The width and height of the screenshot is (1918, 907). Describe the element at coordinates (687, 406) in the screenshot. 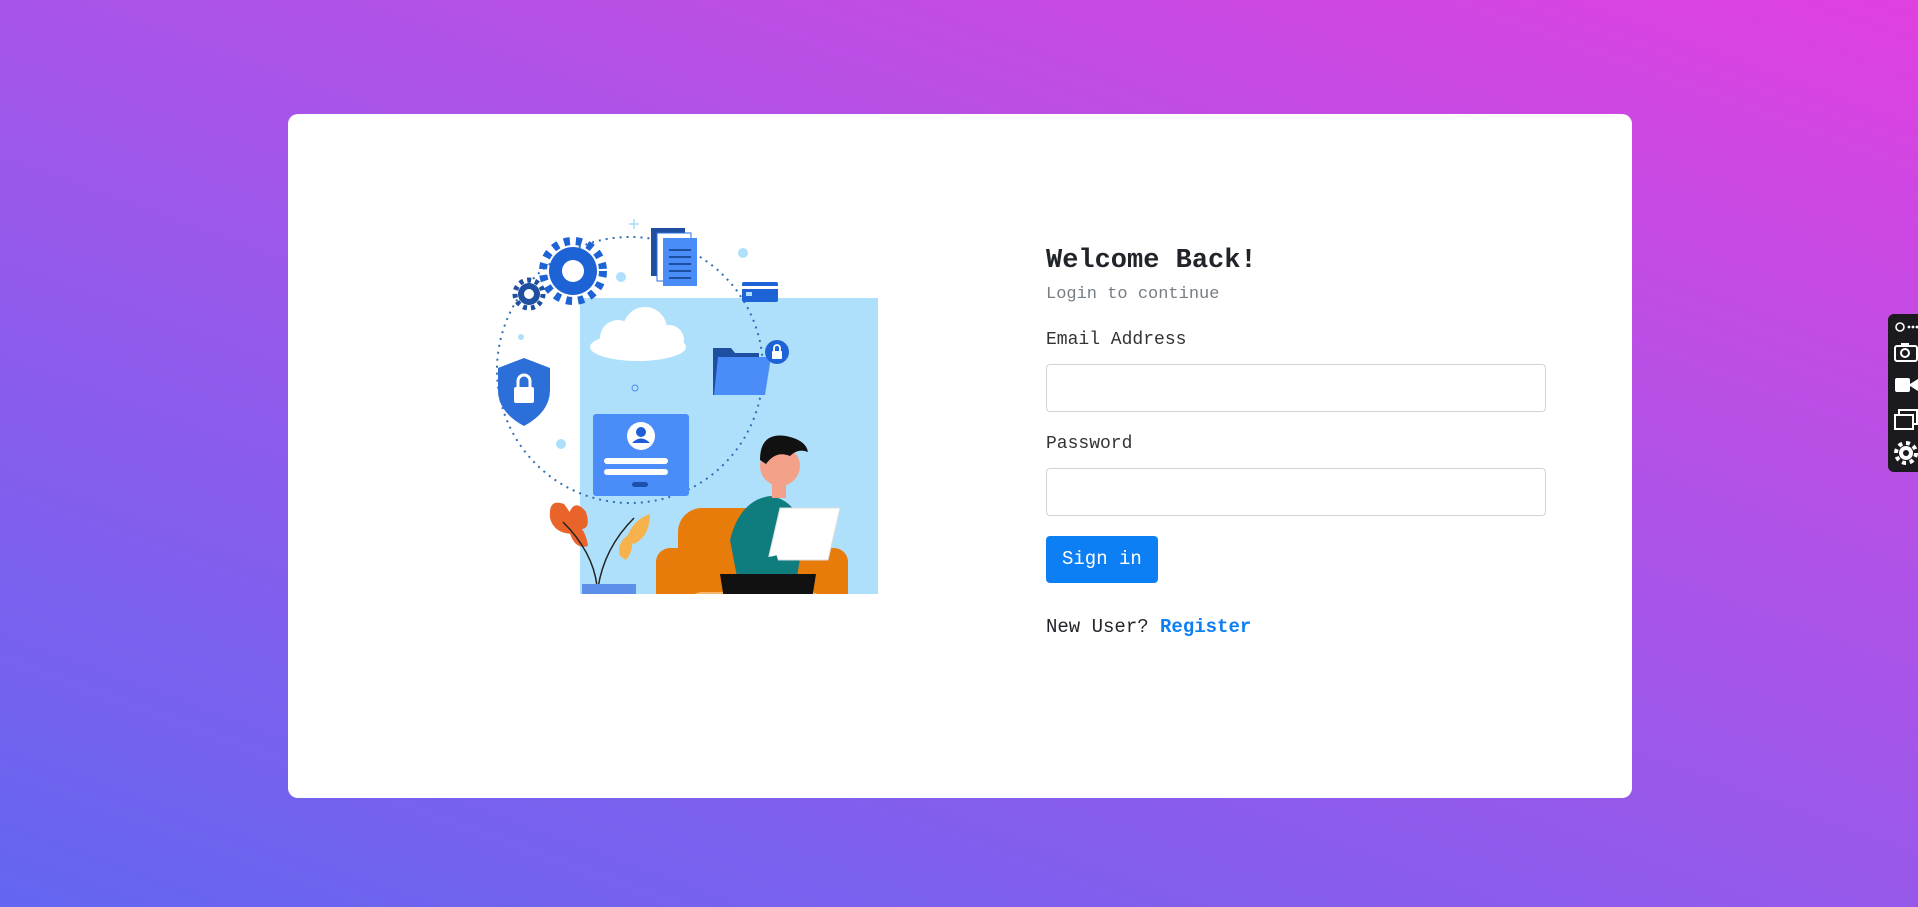

I see `login-illustration` at that location.